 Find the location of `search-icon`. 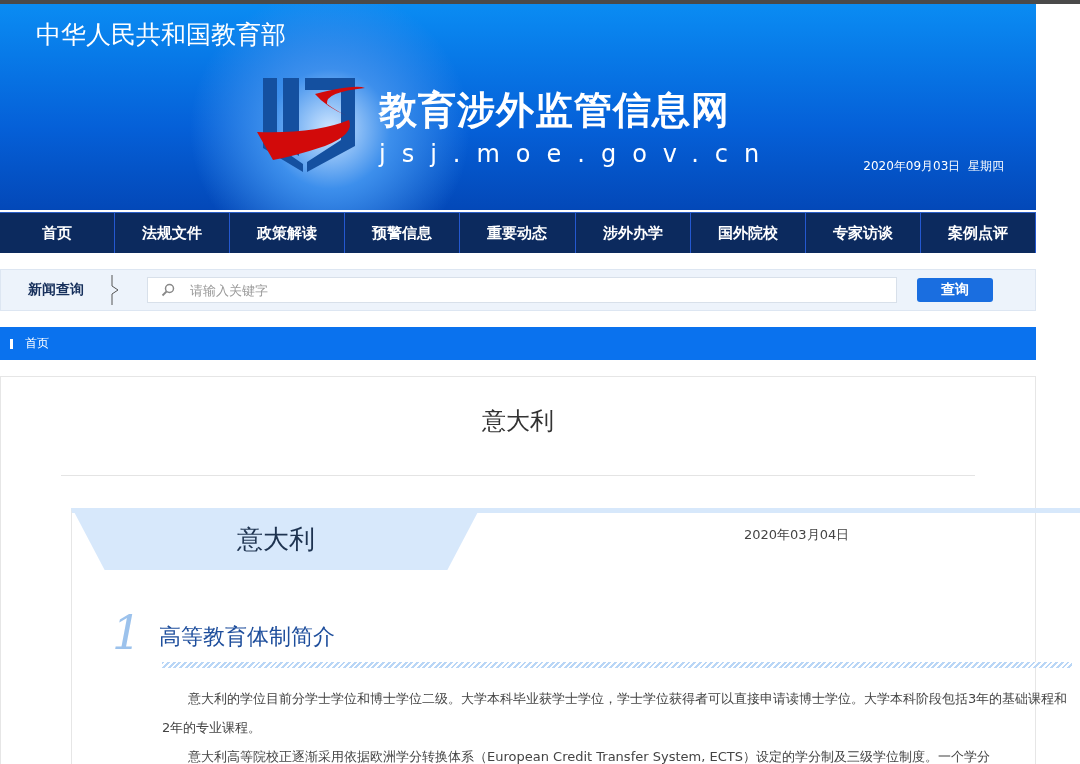

search-icon is located at coordinates (168, 290).